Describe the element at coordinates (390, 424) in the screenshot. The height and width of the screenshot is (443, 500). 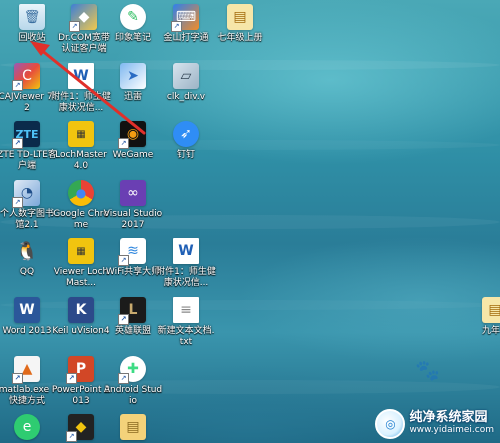
I see `watermark-logo-icon: ◎` at that location.